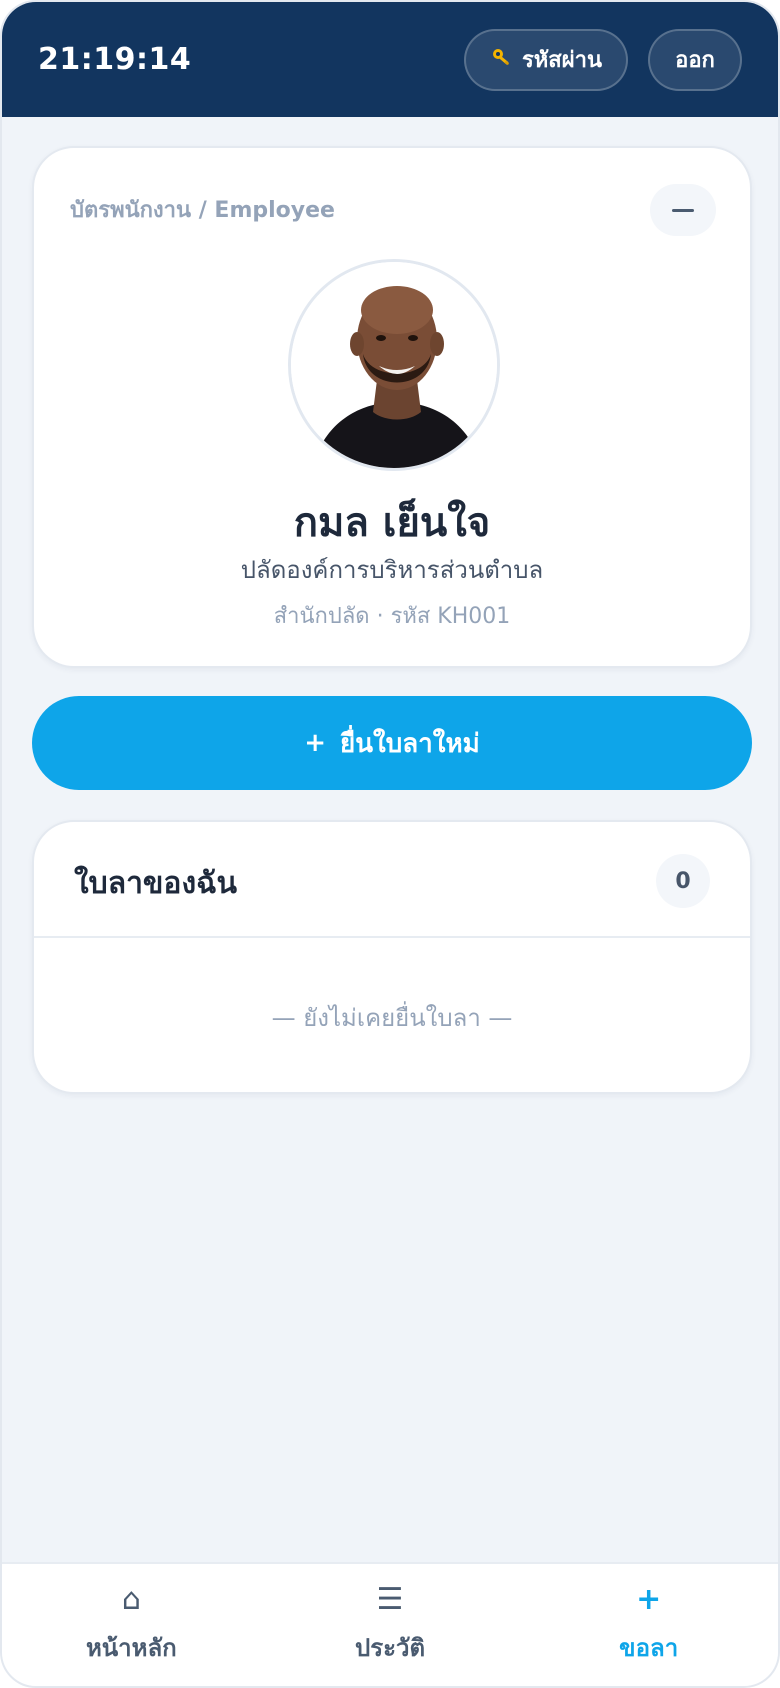 Image resolution: width=780 pixels, height=1688 pixels. I want to click on minus-icon, so click(683, 210).